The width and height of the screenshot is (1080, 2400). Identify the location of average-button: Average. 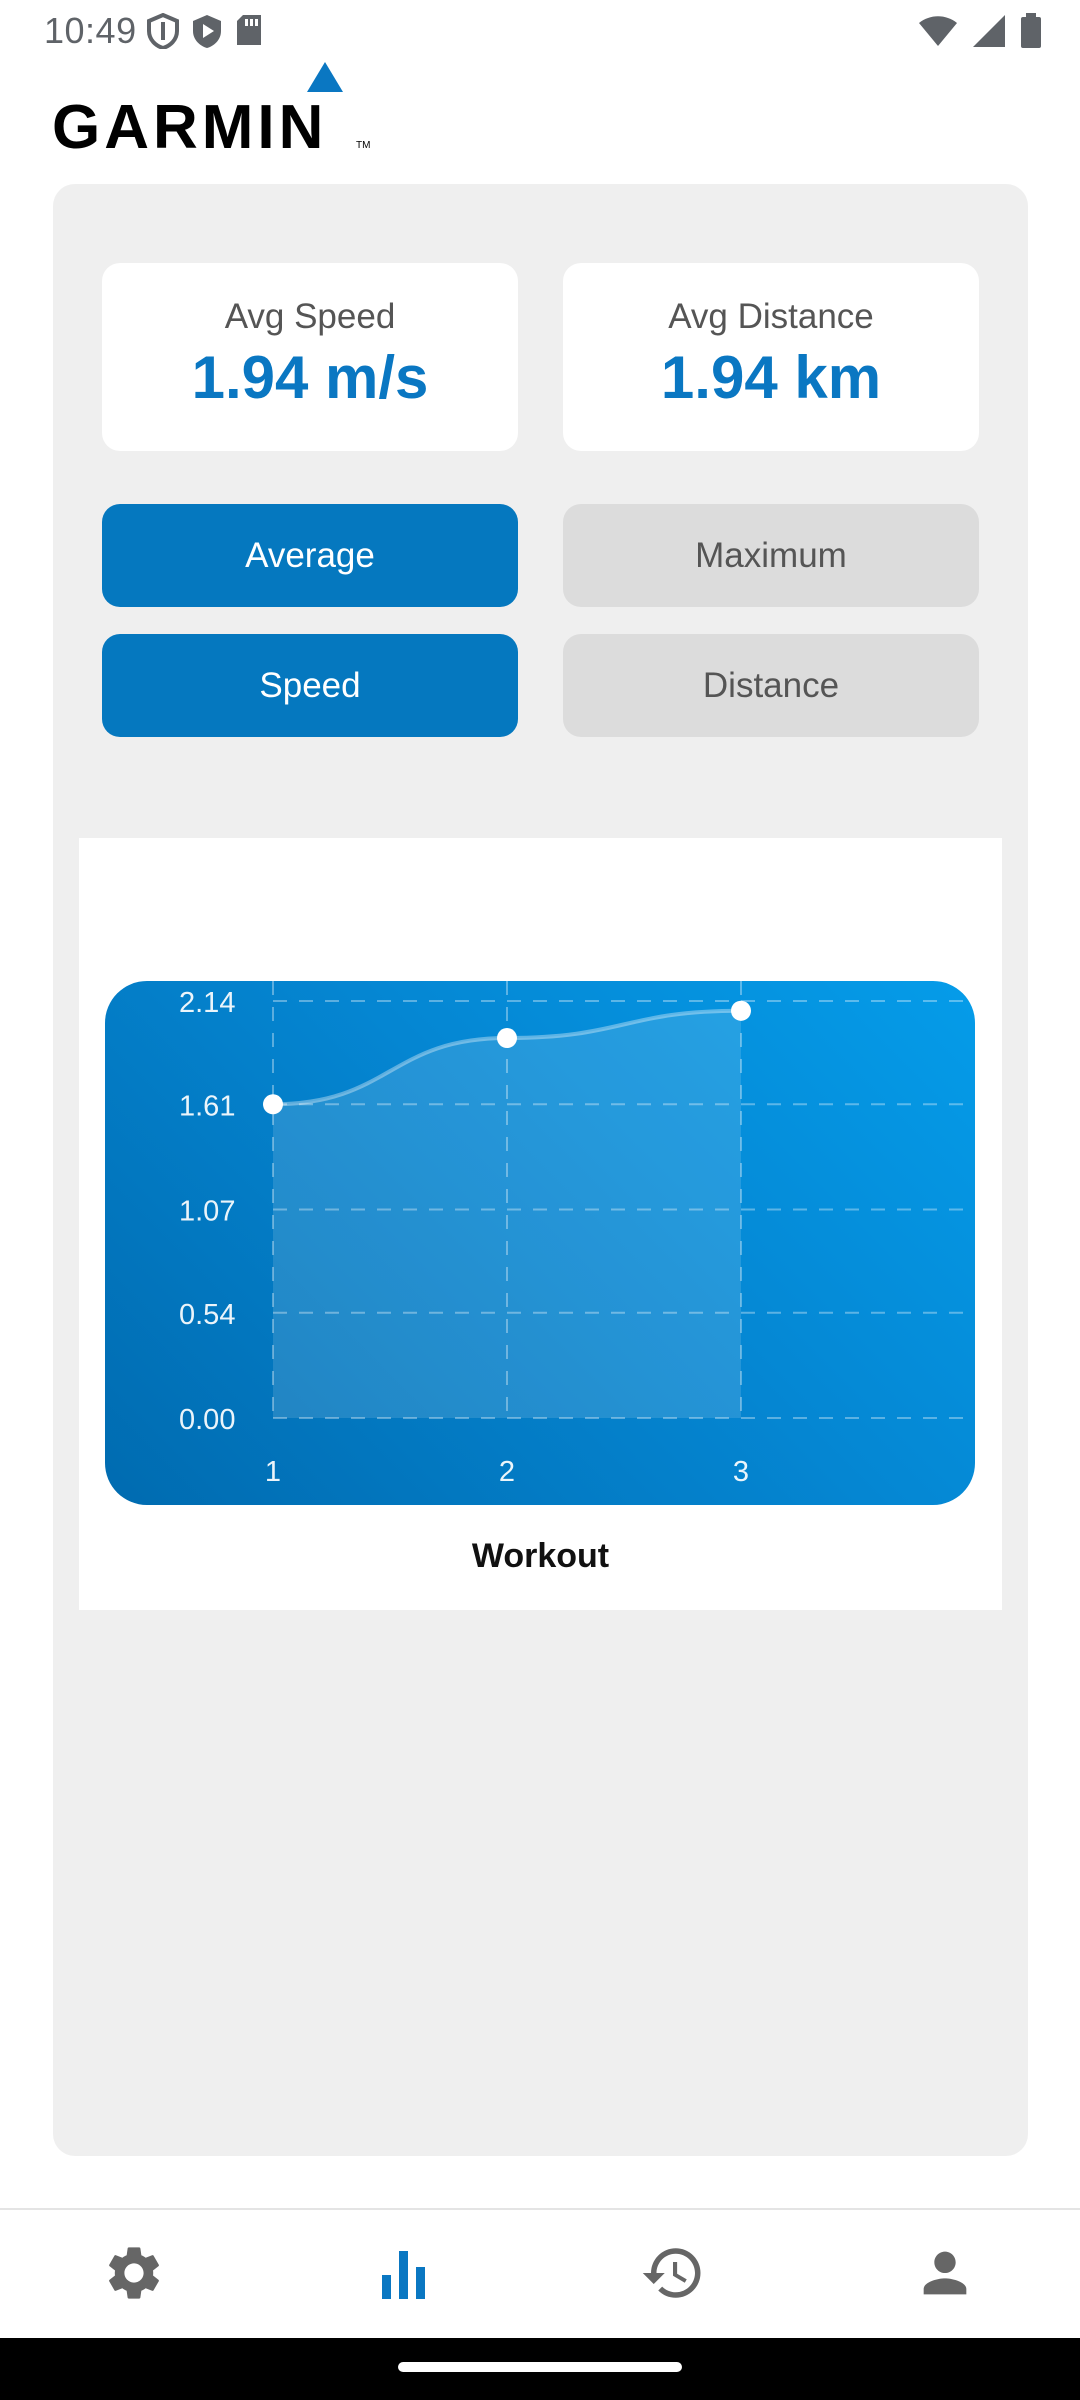
(310, 555).